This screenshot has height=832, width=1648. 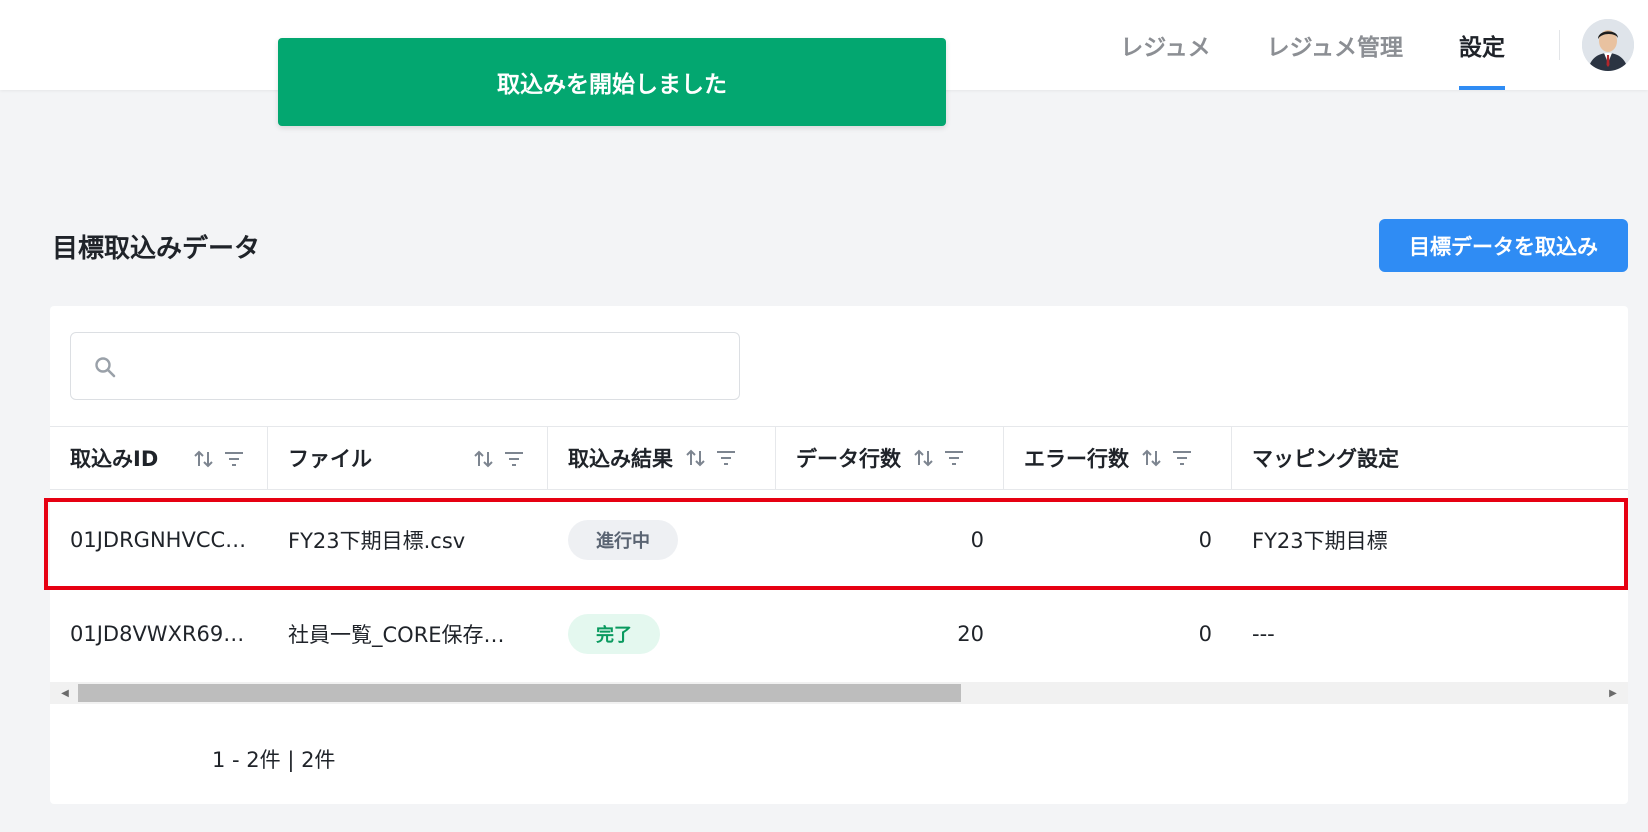 What do you see at coordinates (431, 366) in the screenshot?
I see `search-input` at bounding box center [431, 366].